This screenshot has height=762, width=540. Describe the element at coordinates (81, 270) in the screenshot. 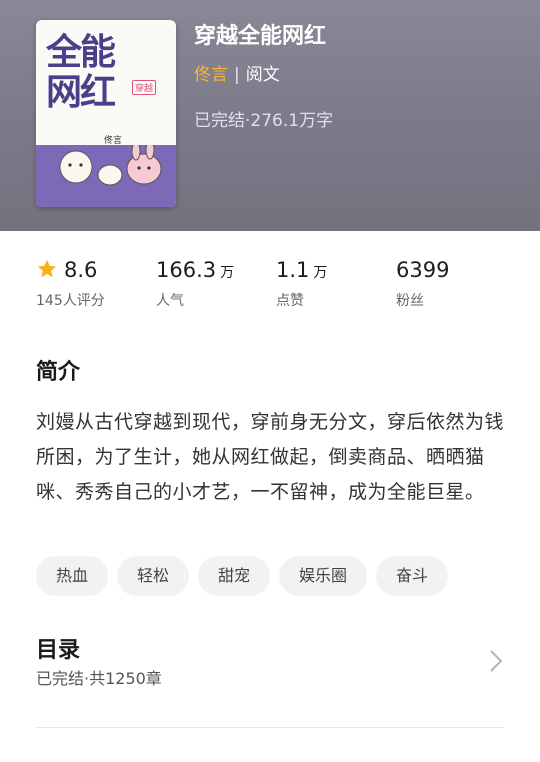

I see `rating-value: 8.6` at that location.